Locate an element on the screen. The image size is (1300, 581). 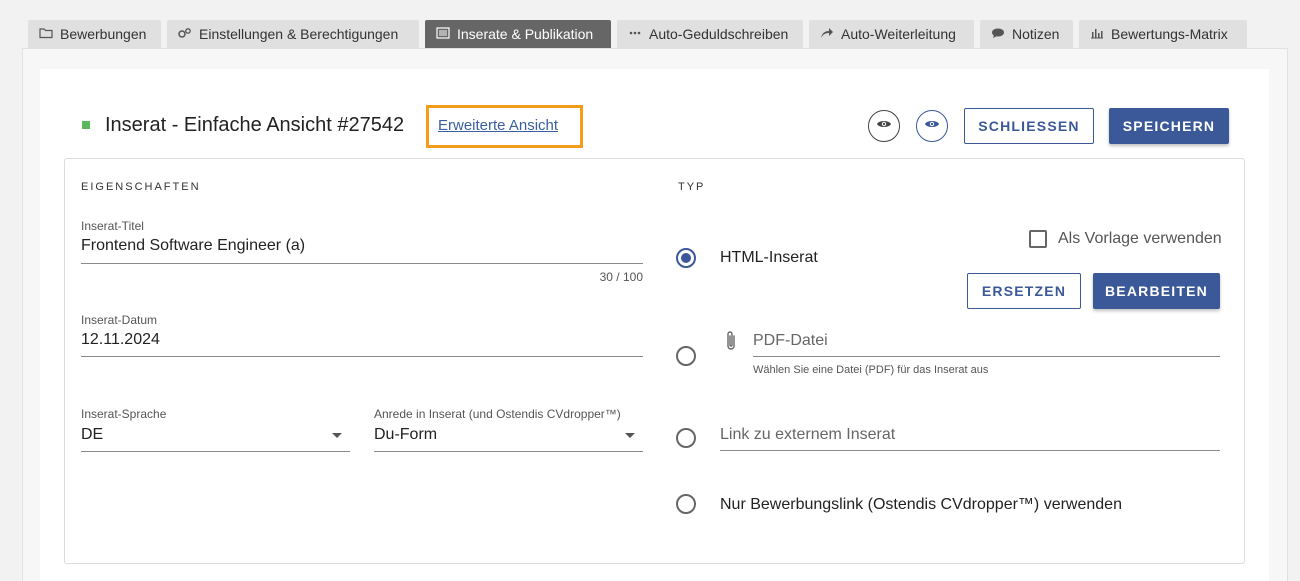
tab-label: Auto-Geduldschreiben is located at coordinates (719, 34).